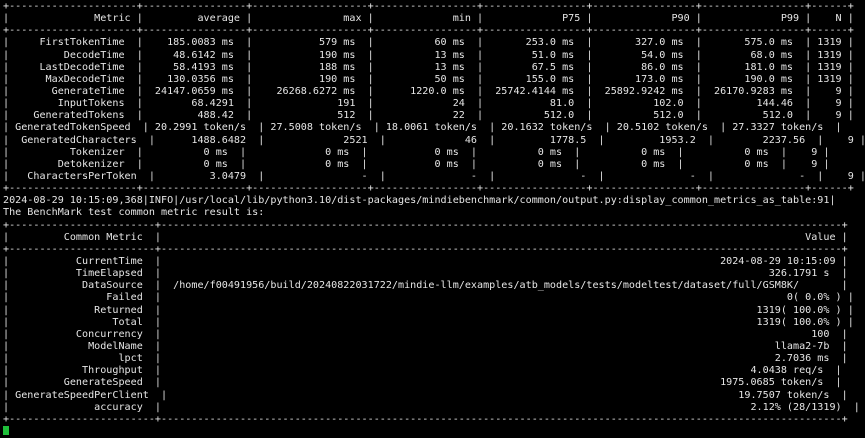 The width and height of the screenshot is (865, 438). I want to click on common-table-header: | Common Metric | Value |, so click(425, 237).